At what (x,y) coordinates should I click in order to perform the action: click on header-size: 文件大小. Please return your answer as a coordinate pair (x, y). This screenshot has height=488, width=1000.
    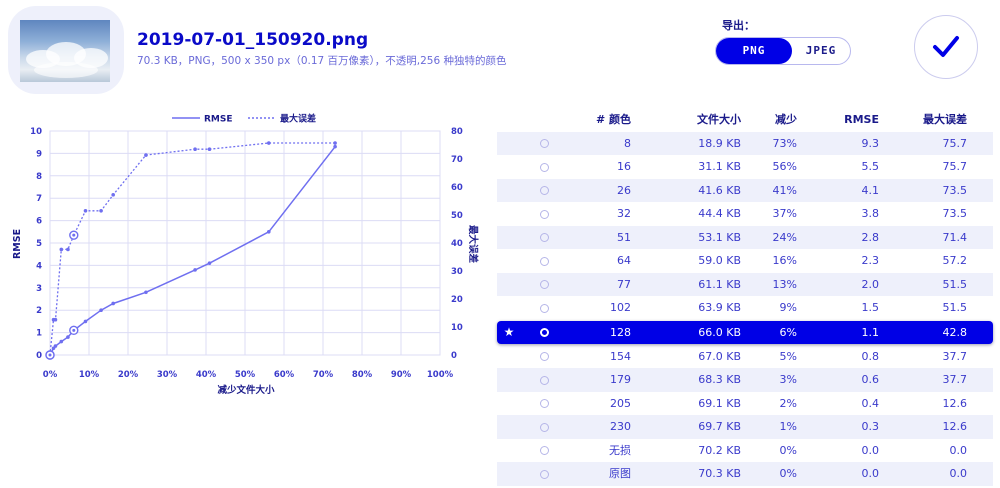
    Looking at the image, I should click on (719, 119).